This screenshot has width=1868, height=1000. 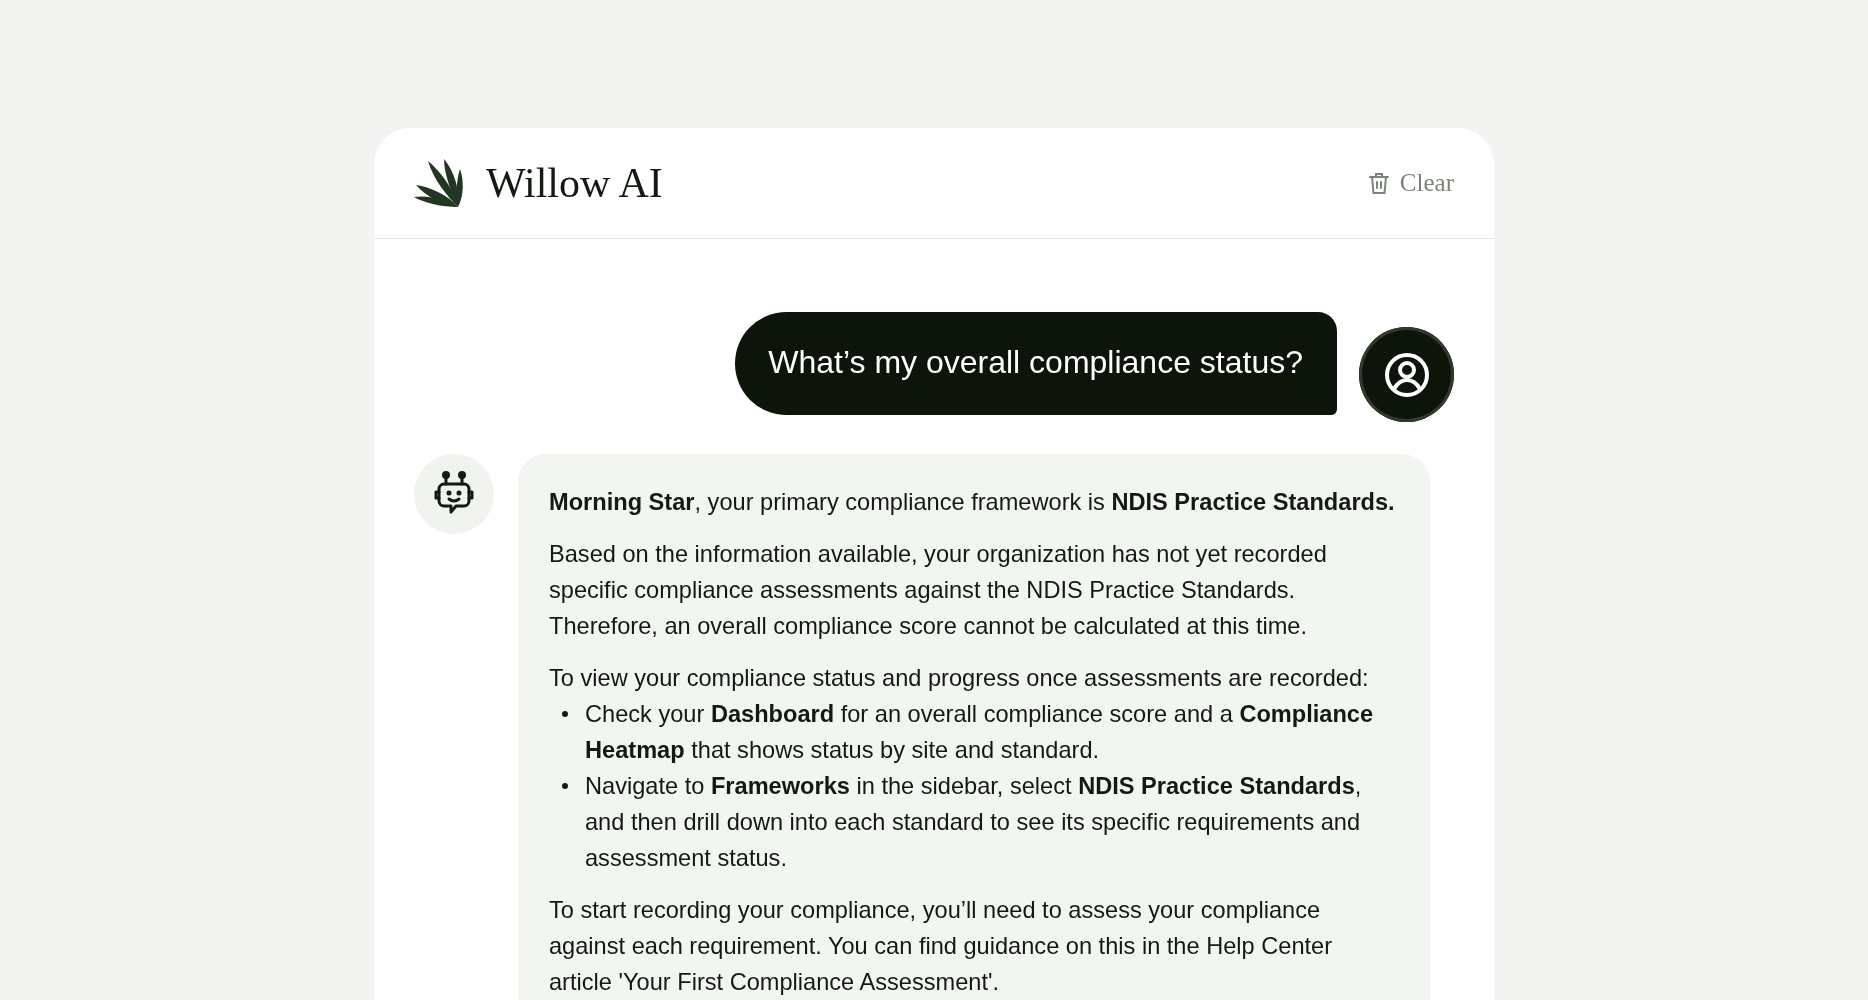 What do you see at coordinates (574, 183) in the screenshot?
I see `app-title: Willow AI` at bounding box center [574, 183].